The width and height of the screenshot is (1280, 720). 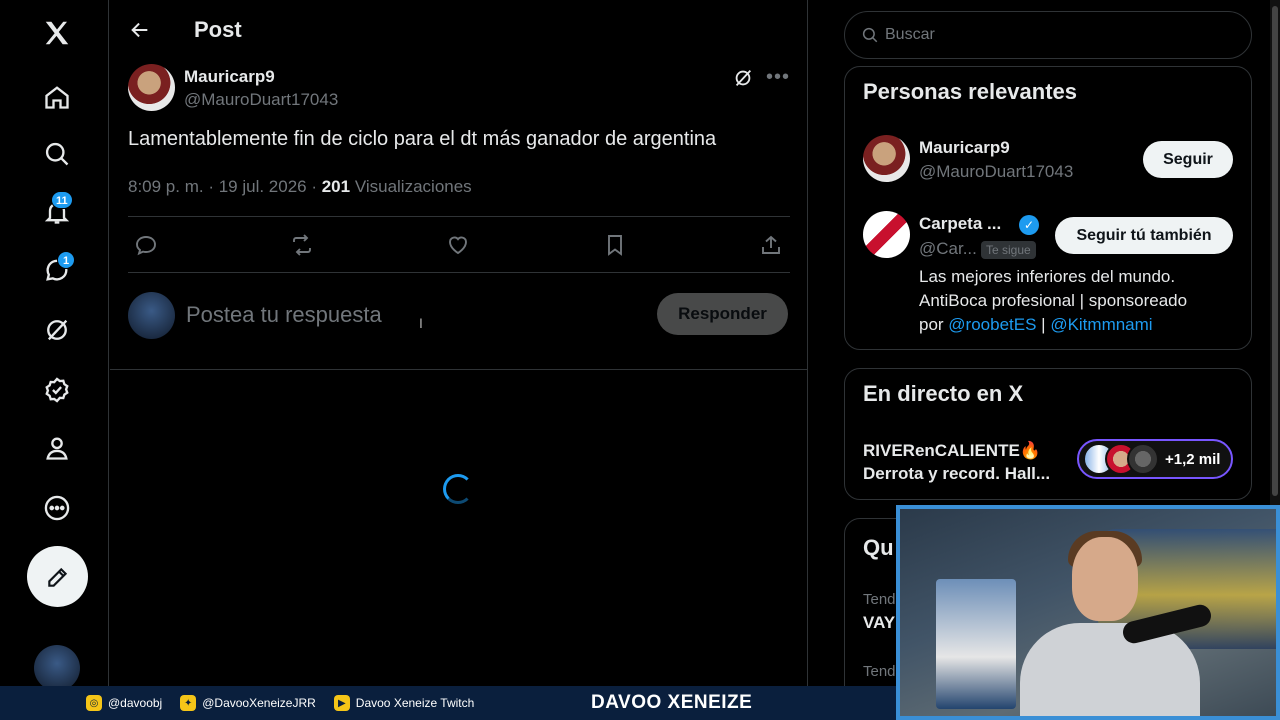 What do you see at coordinates (57, 508) in the screenshot?
I see `more-options-icon` at bounding box center [57, 508].